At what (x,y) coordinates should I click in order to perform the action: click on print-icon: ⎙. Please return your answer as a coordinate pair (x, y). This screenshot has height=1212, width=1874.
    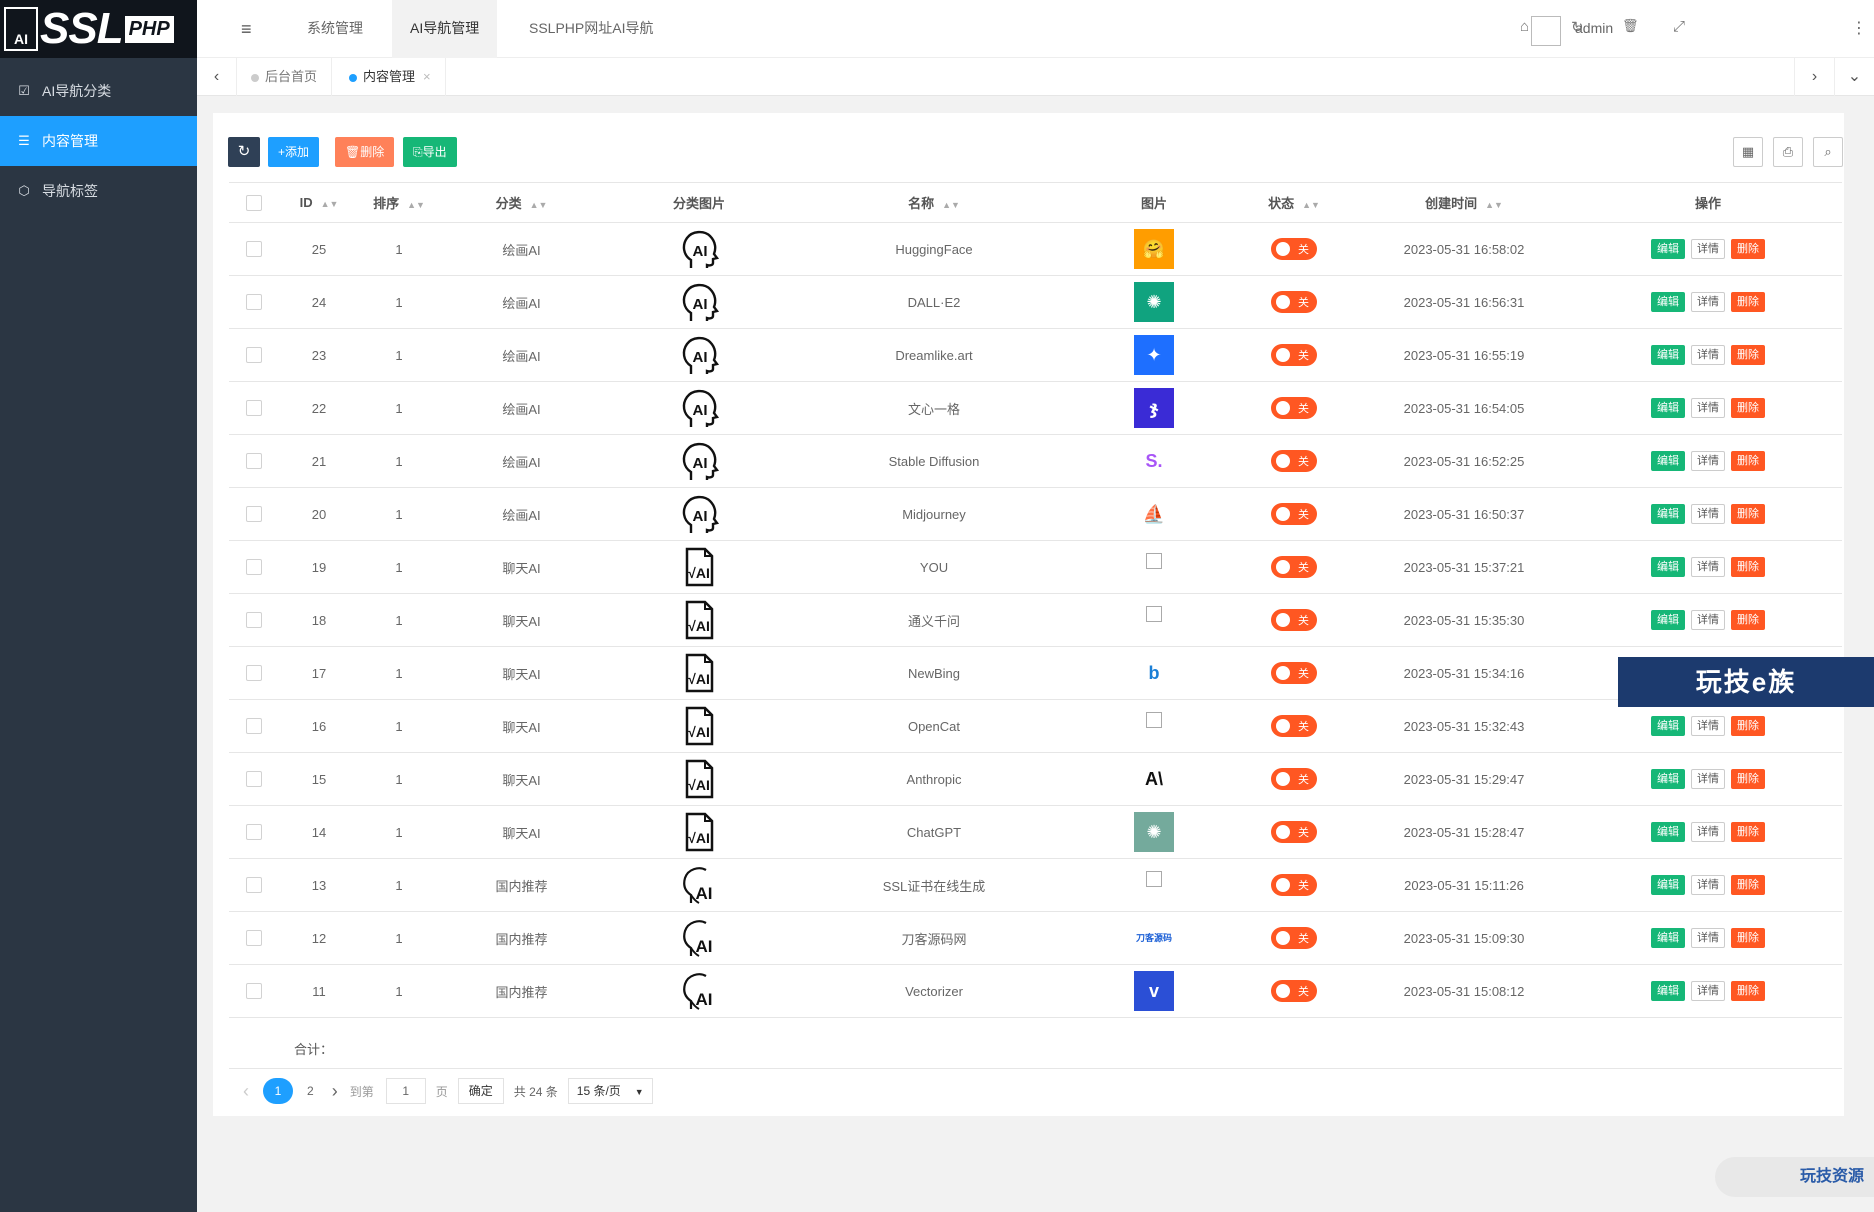
    Looking at the image, I should click on (1788, 152).